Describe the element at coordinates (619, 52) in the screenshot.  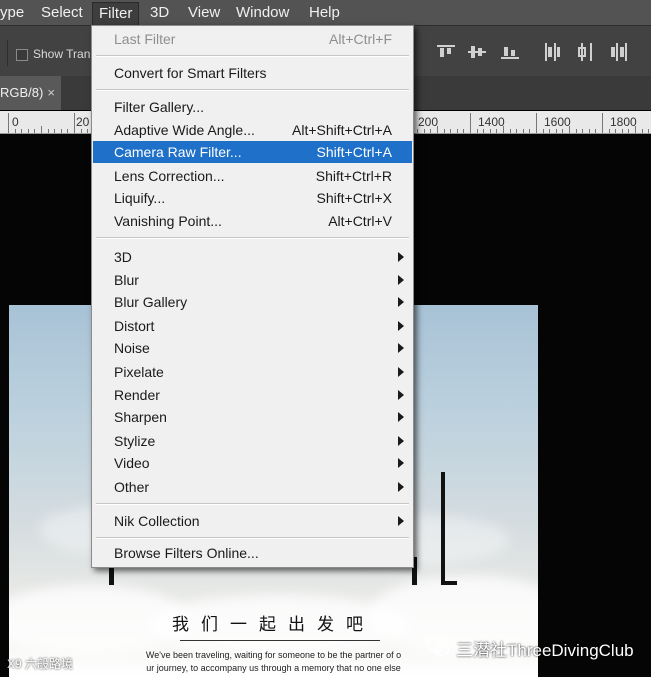
I see `distribute-right-icon` at that location.